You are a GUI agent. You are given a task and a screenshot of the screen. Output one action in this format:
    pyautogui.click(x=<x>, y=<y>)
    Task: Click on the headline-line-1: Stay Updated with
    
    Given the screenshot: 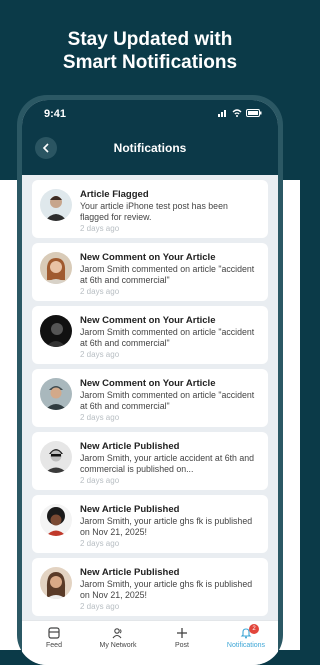 What is the action you would take?
    pyautogui.click(x=150, y=39)
    